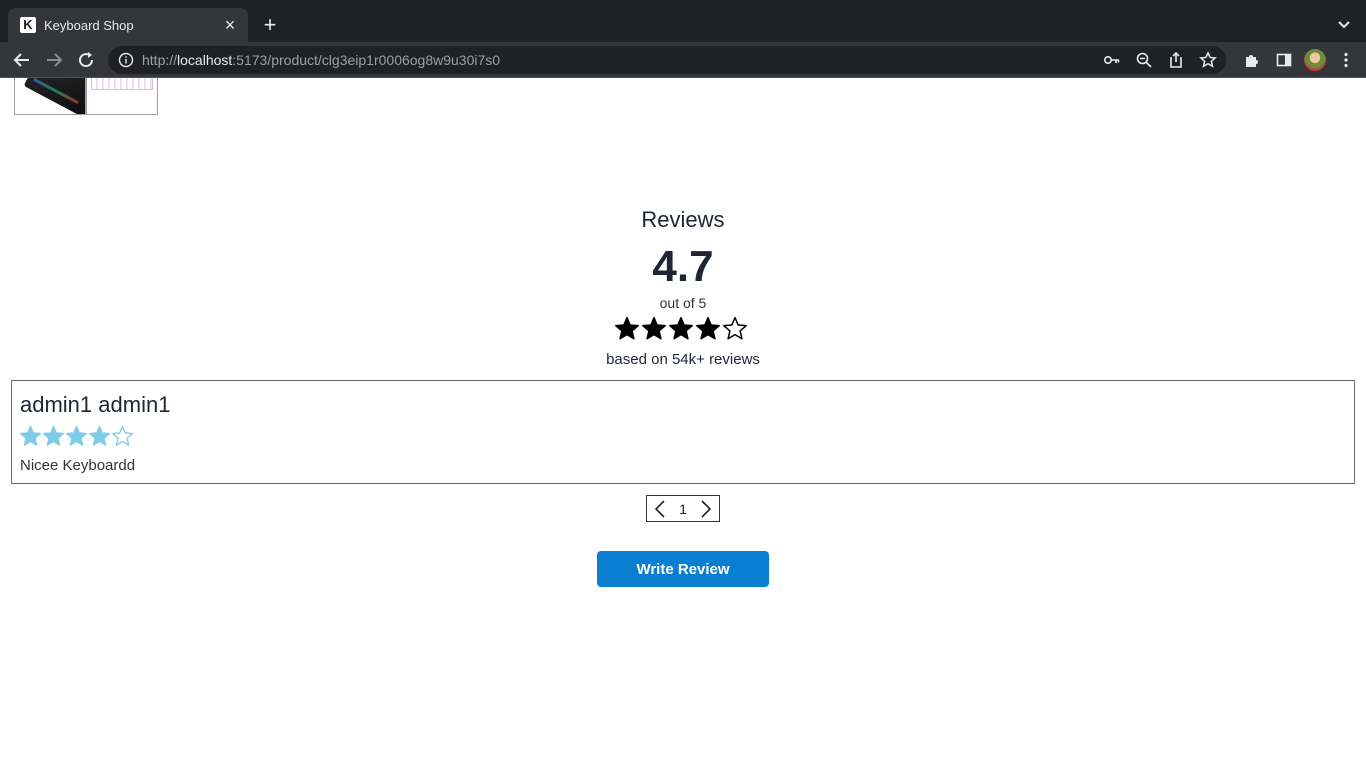 This screenshot has width=1366, height=768. Describe the element at coordinates (28, 25) in the screenshot. I see `favicon-icon: K` at that location.